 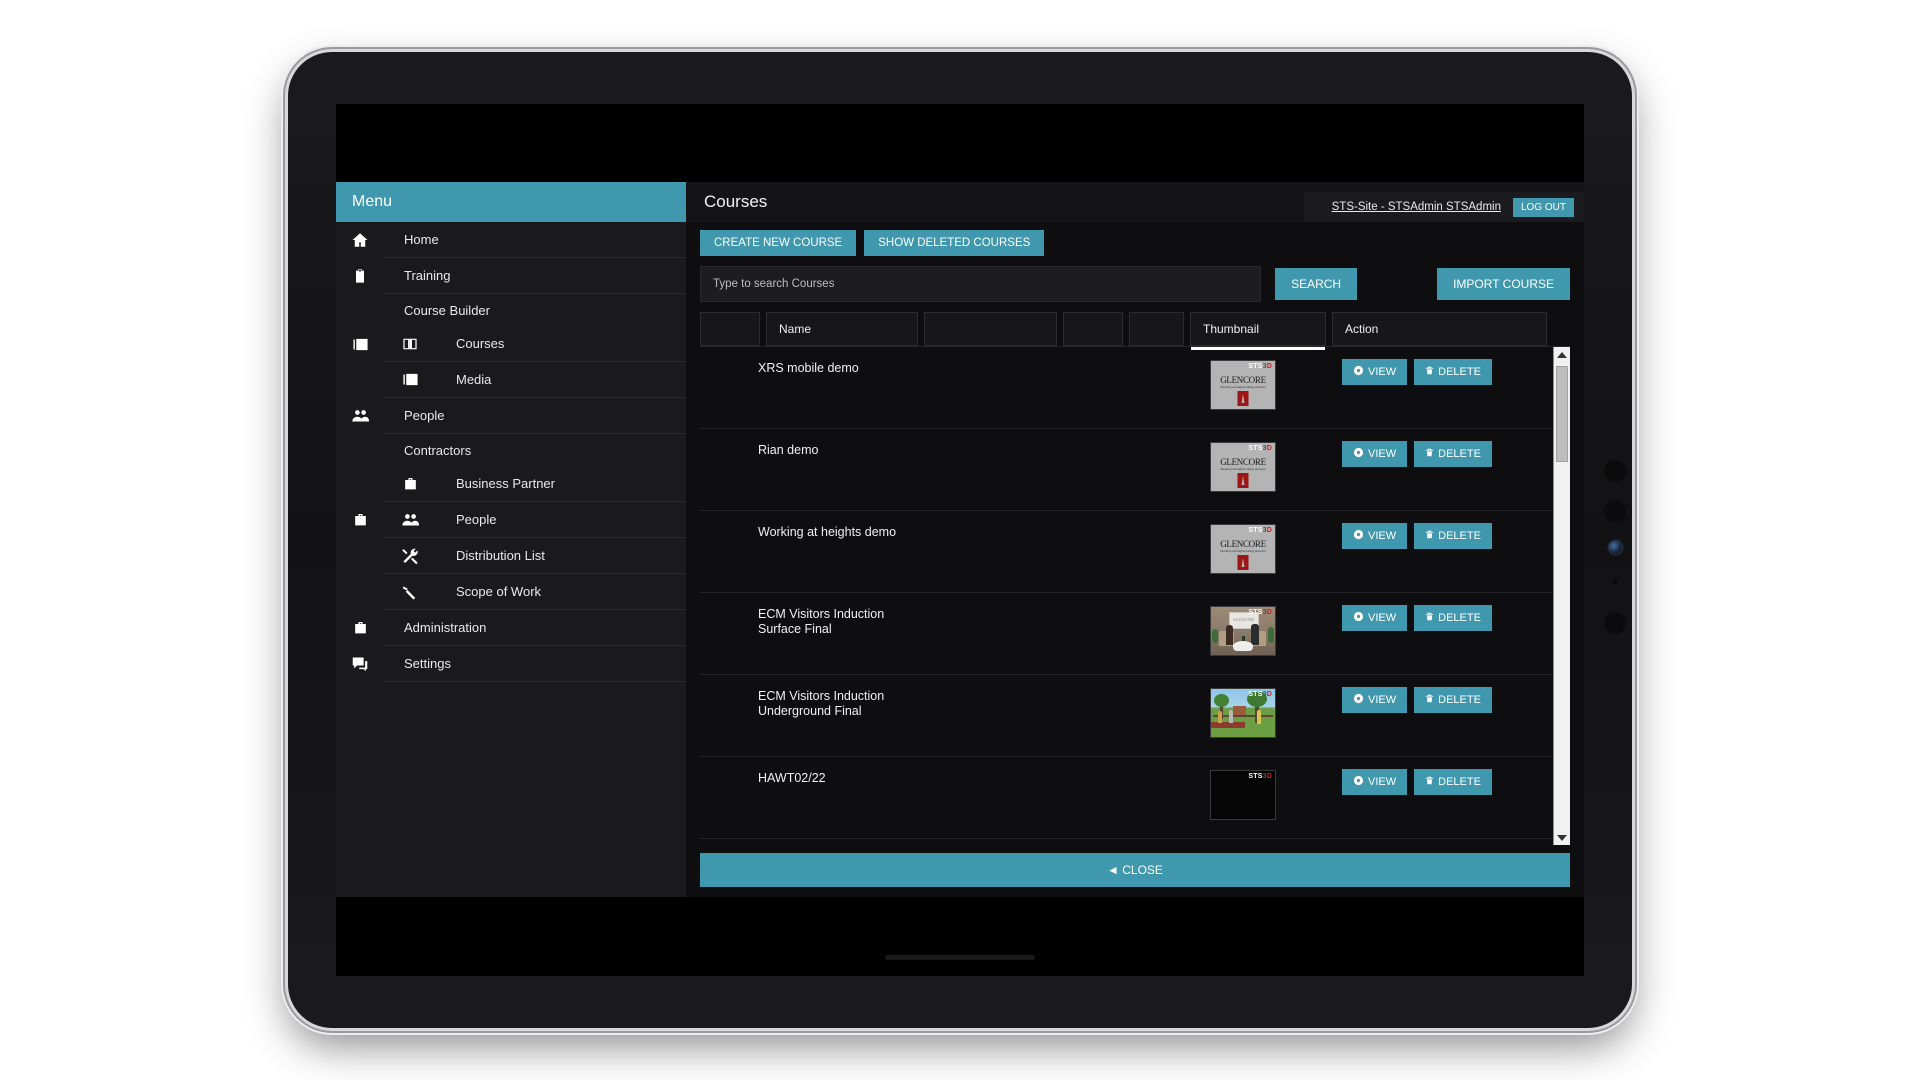 What do you see at coordinates (424, 415) in the screenshot?
I see `sidebar-item-people-label: People` at bounding box center [424, 415].